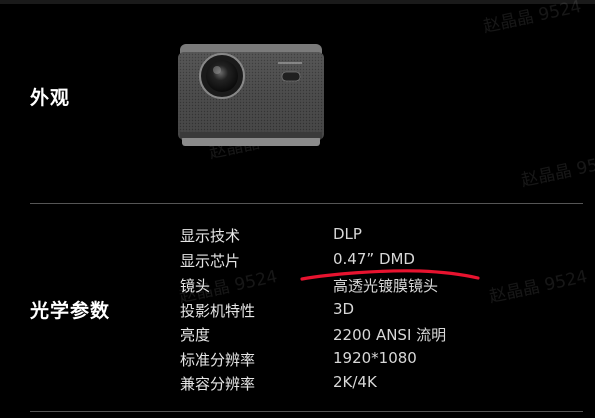 This screenshot has width=595, height=418. Describe the element at coordinates (218, 311) in the screenshot. I see `spec-label: 投影机特性` at that location.